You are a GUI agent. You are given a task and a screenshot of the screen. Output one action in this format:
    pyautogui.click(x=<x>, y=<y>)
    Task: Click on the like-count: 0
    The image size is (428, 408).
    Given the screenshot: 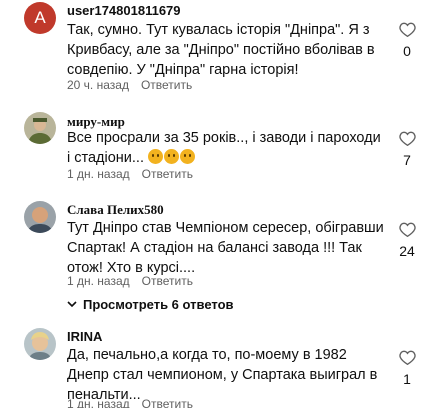 What is the action you would take?
    pyautogui.click(x=407, y=51)
    